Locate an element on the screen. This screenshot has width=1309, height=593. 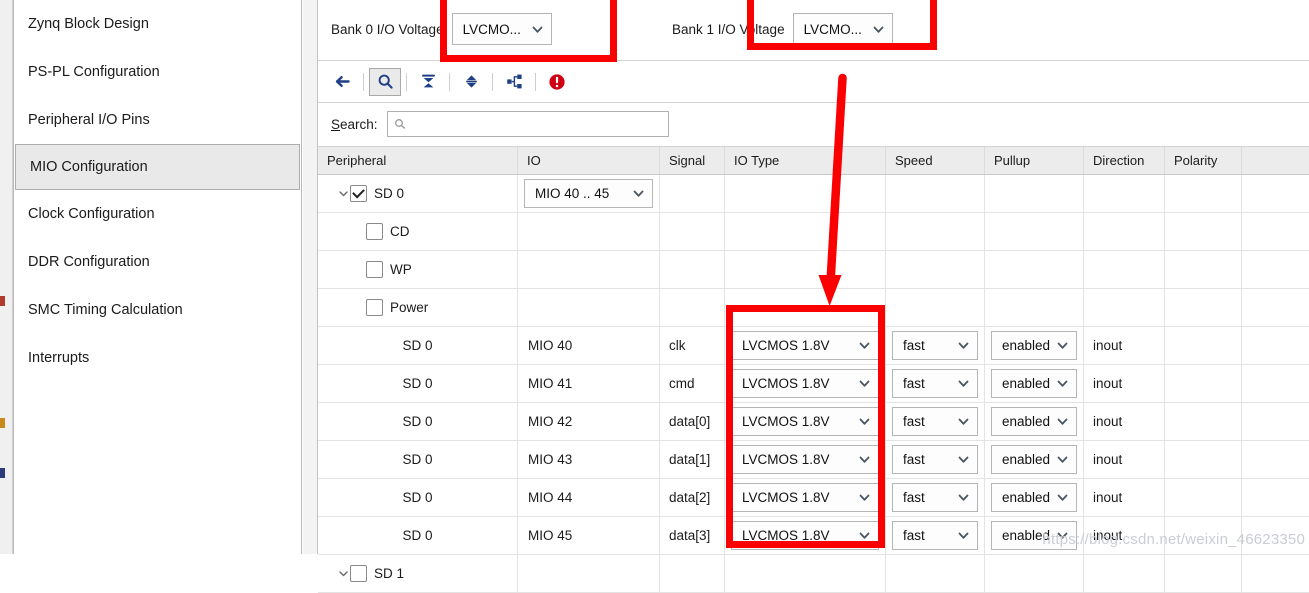
table-row: SD 0 MIO 41 cmd LVCMOS 1.8V fast enabled inout is located at coordinates (813, 384).